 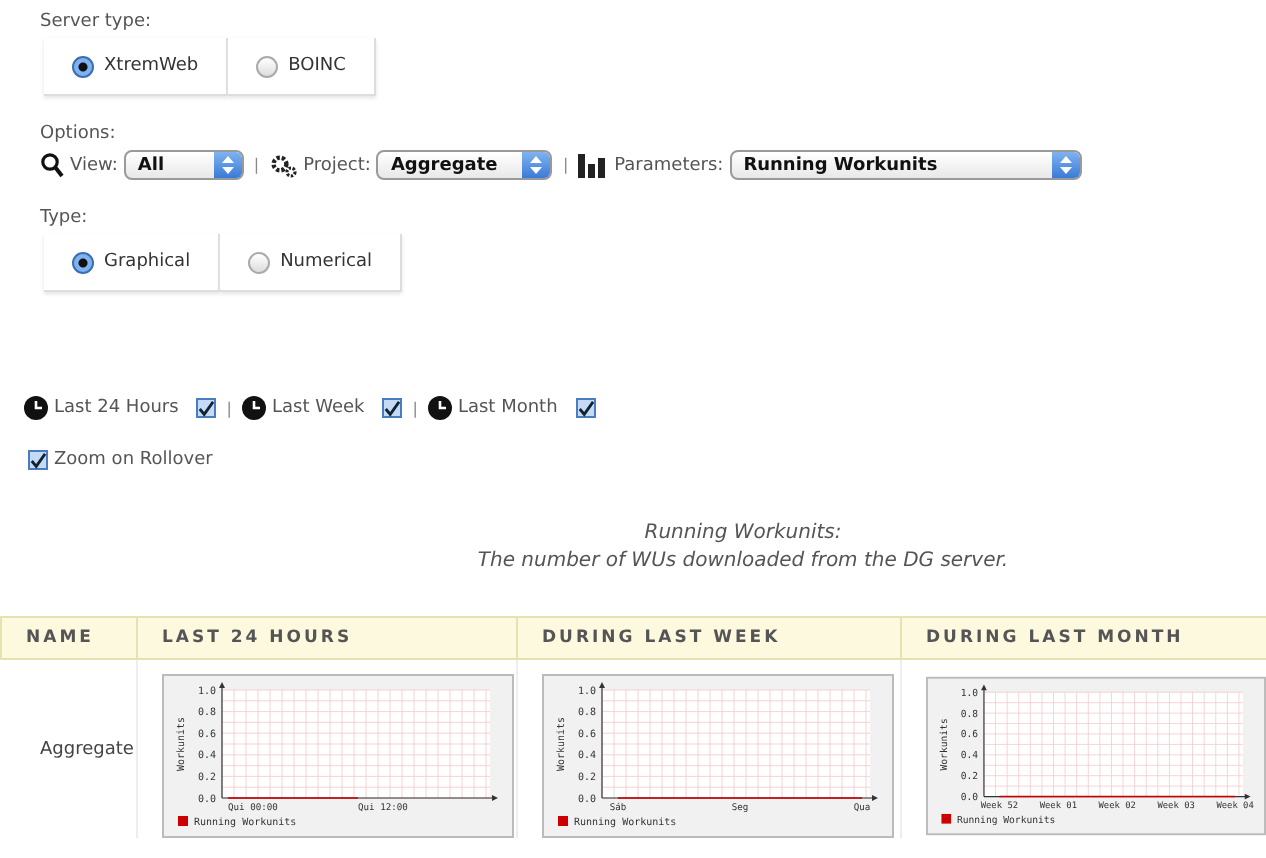 What do you see at coordinates (464, 165) in the screenshot?
I see `select-field: Aggregate` at bounding box center [464, 165].